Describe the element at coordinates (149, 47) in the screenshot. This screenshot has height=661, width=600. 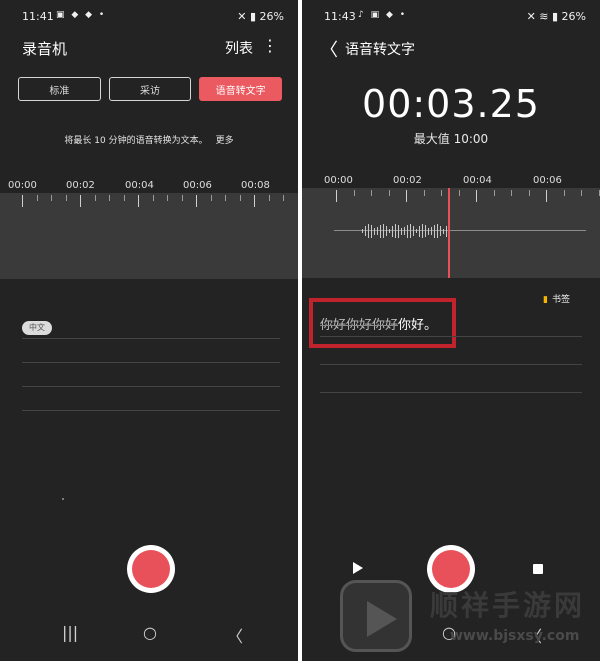
I see `app-bar: 录音机 列表 ⋮` at that location.